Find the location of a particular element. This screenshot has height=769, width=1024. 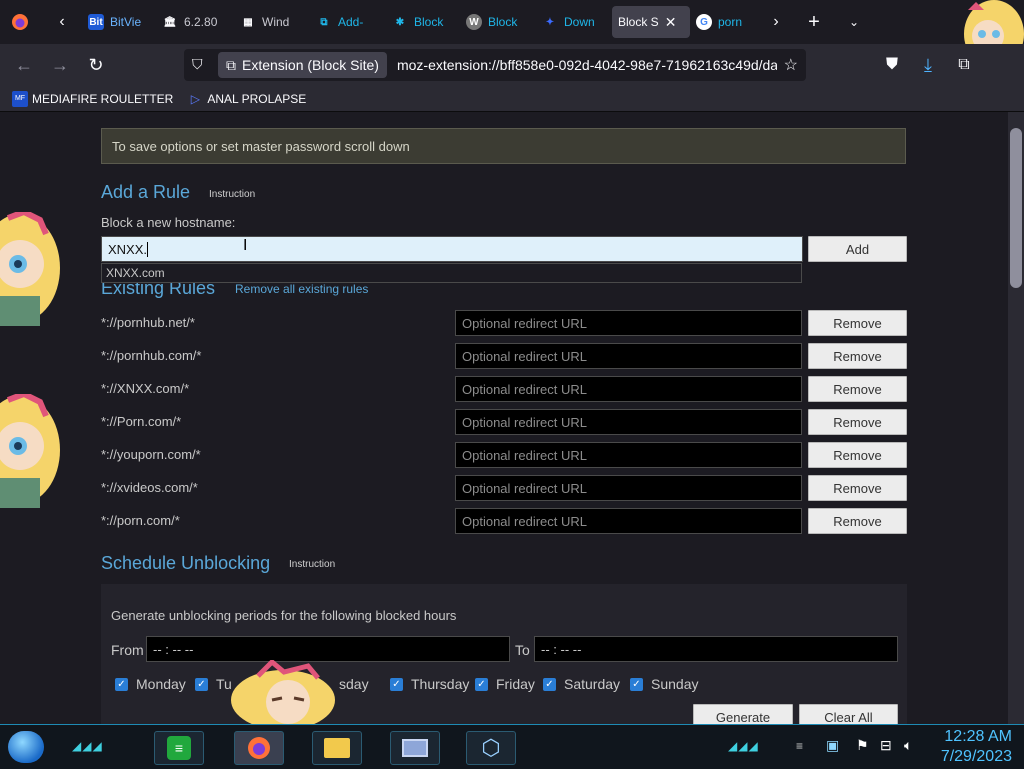

tab-windows: ▦ Wind is located at coordinates (269, 22).